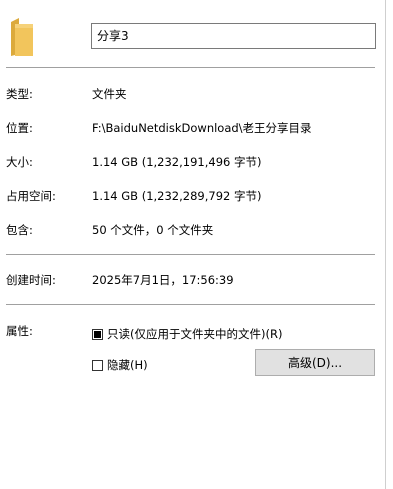 The image size is (393, 489). I want to click on location-label: 位置:, so click(19, 128).